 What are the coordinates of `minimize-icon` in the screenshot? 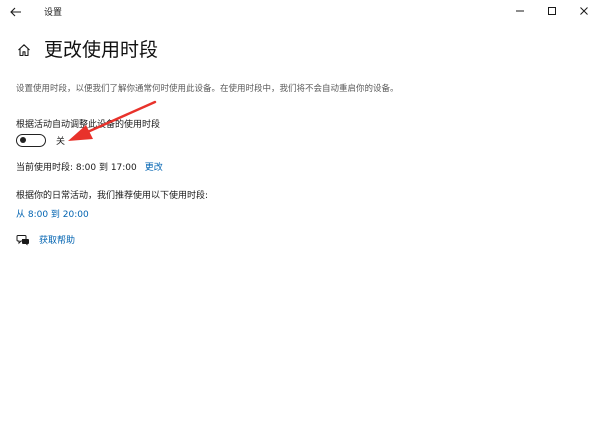 It's located at (520, 11).